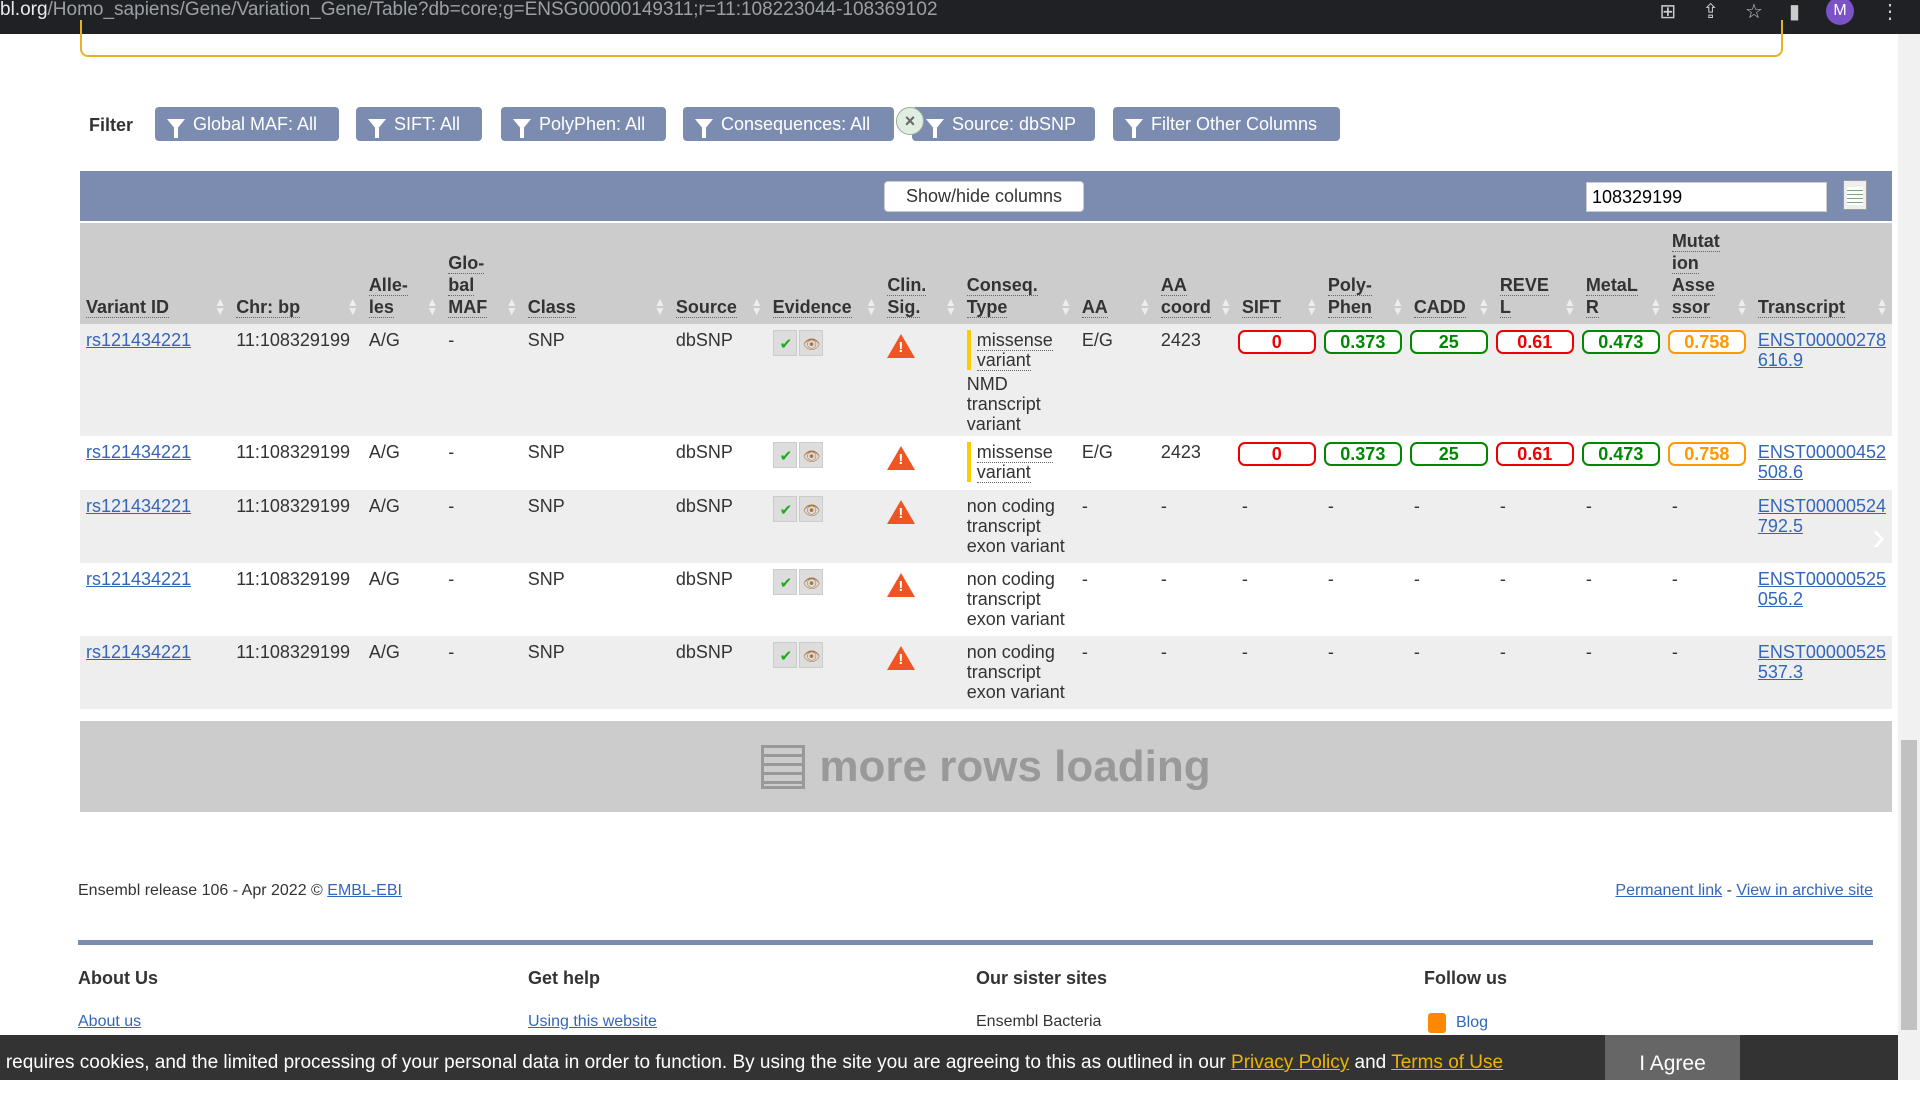  I want to click on clin-sig-cell, so click(921, 463).